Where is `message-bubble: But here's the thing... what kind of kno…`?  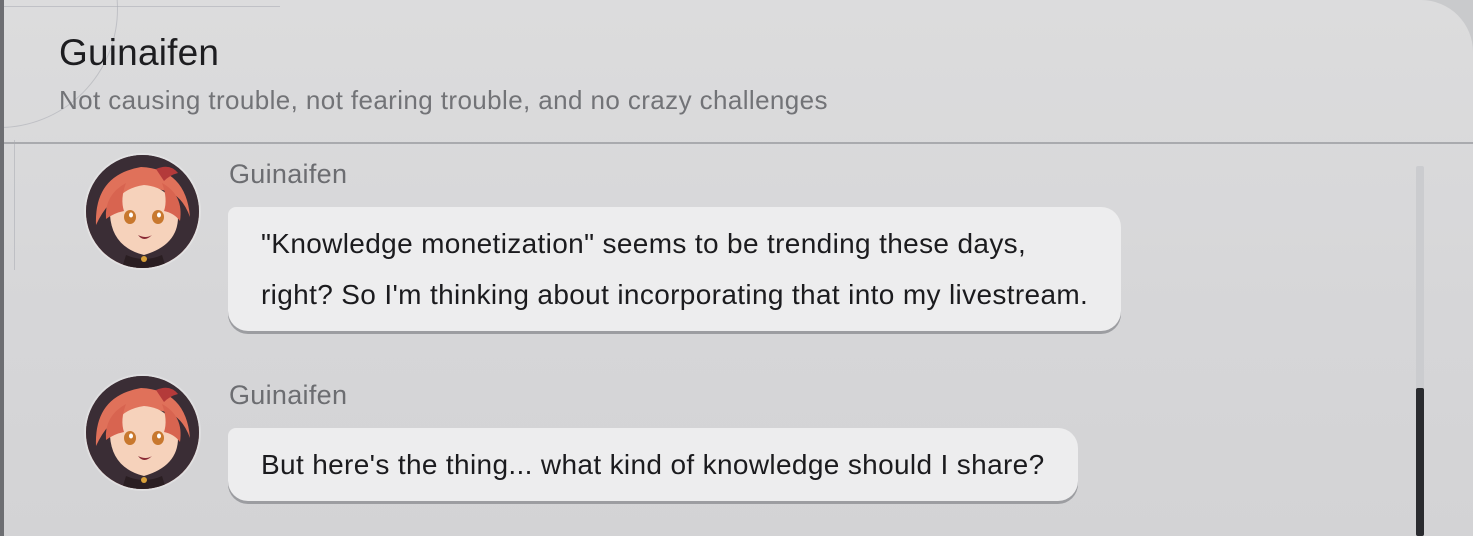
message-bubble: But here's the thing... what kind of kno… is located at coordinates (653, 464).